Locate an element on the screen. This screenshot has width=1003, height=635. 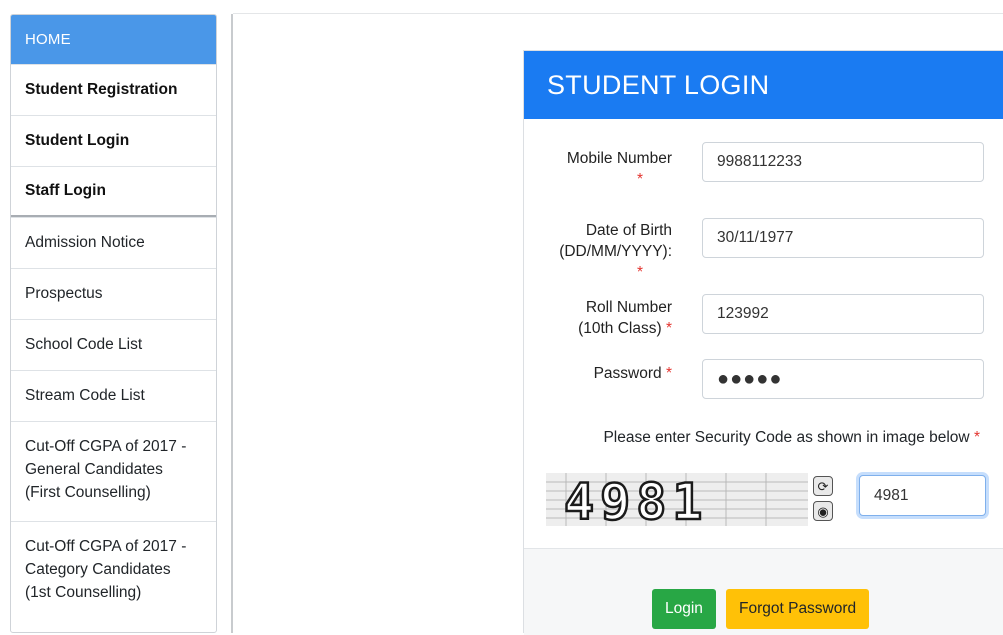
sidebar-item-school-code-list: School Code List is located at coordinates (113, 344).